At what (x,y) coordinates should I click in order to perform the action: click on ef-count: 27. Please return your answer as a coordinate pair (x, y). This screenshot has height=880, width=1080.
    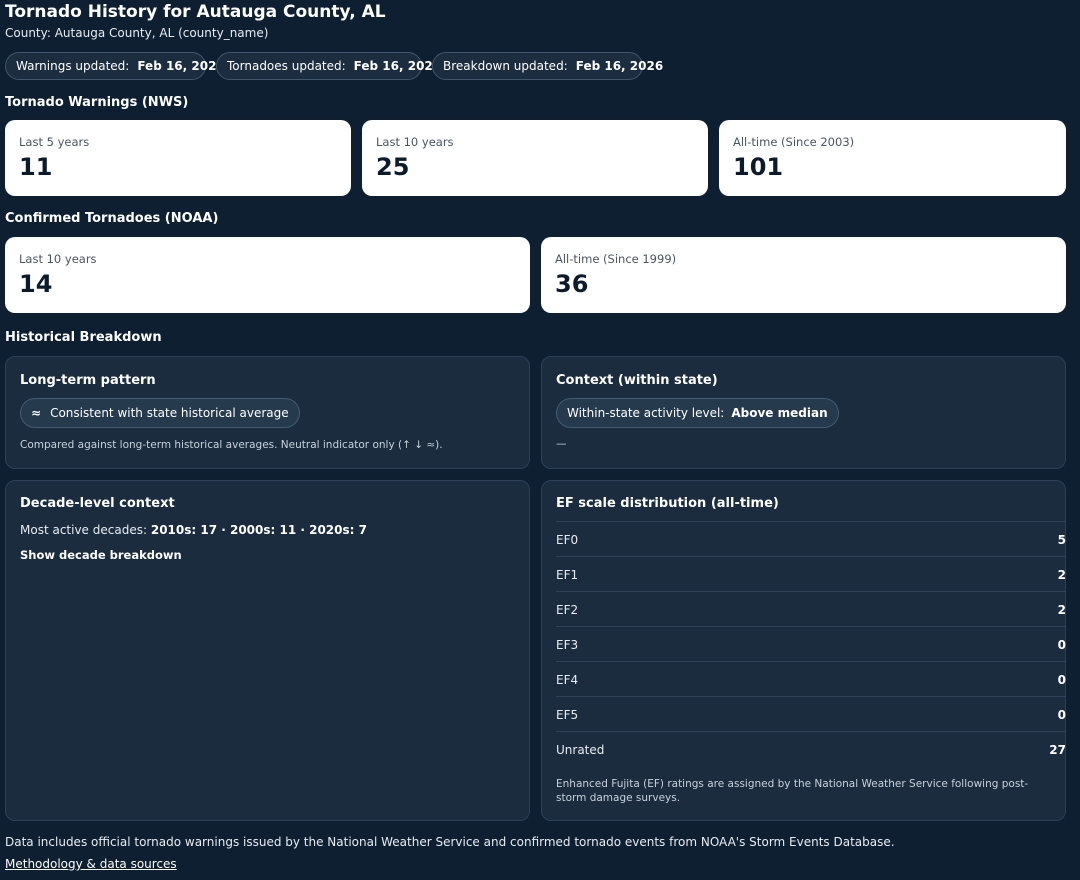
    Looking at the image, I should click on (1057, 749).